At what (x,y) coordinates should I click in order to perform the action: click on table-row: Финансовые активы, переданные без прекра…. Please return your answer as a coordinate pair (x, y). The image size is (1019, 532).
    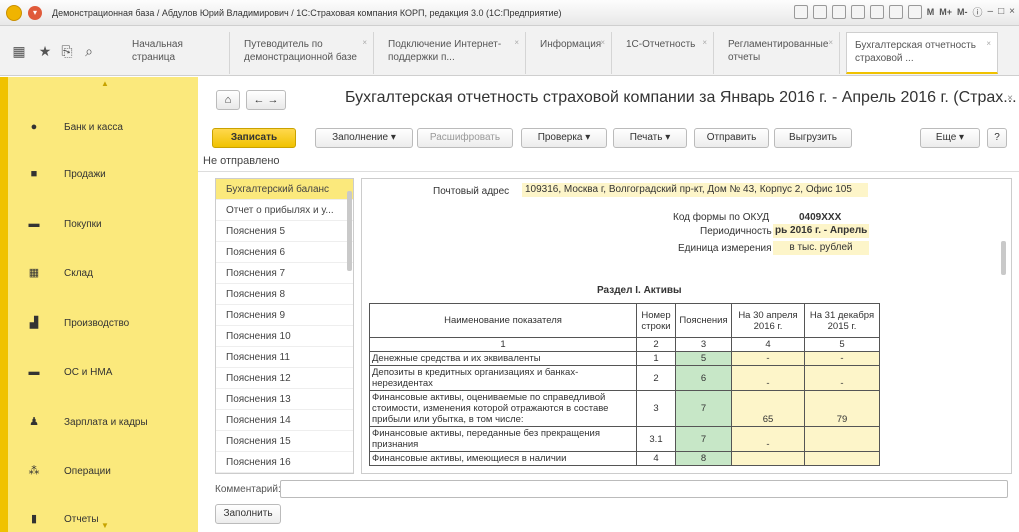
    Looking at the image, I should click on (624, 439).